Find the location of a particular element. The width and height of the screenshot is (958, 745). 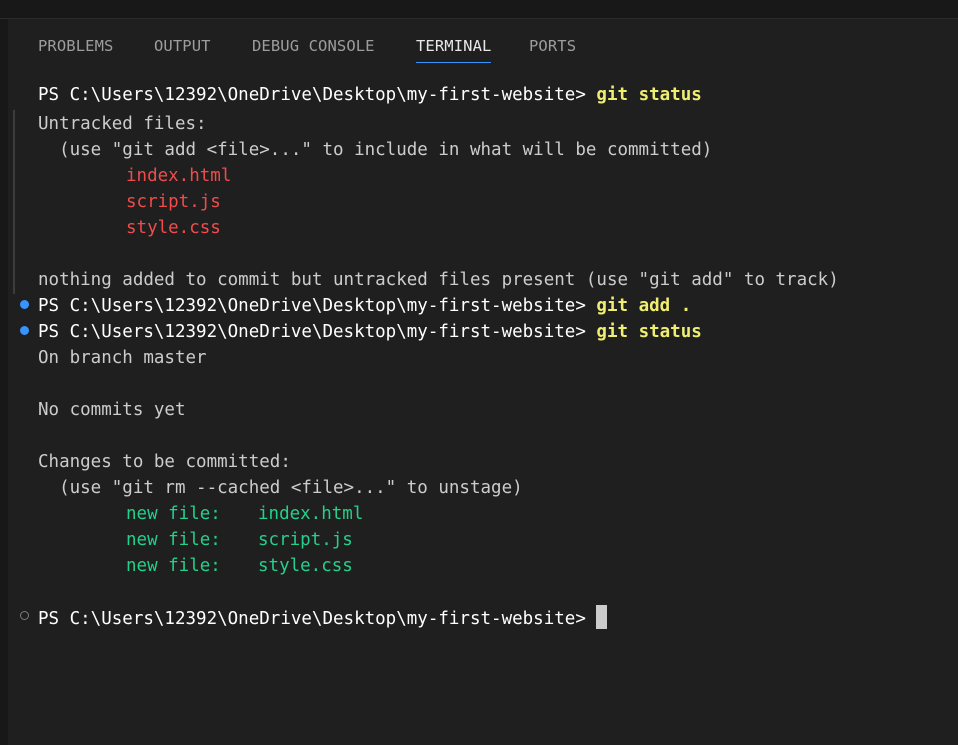

staged-file: script.js is located at coordinates (305, 540).